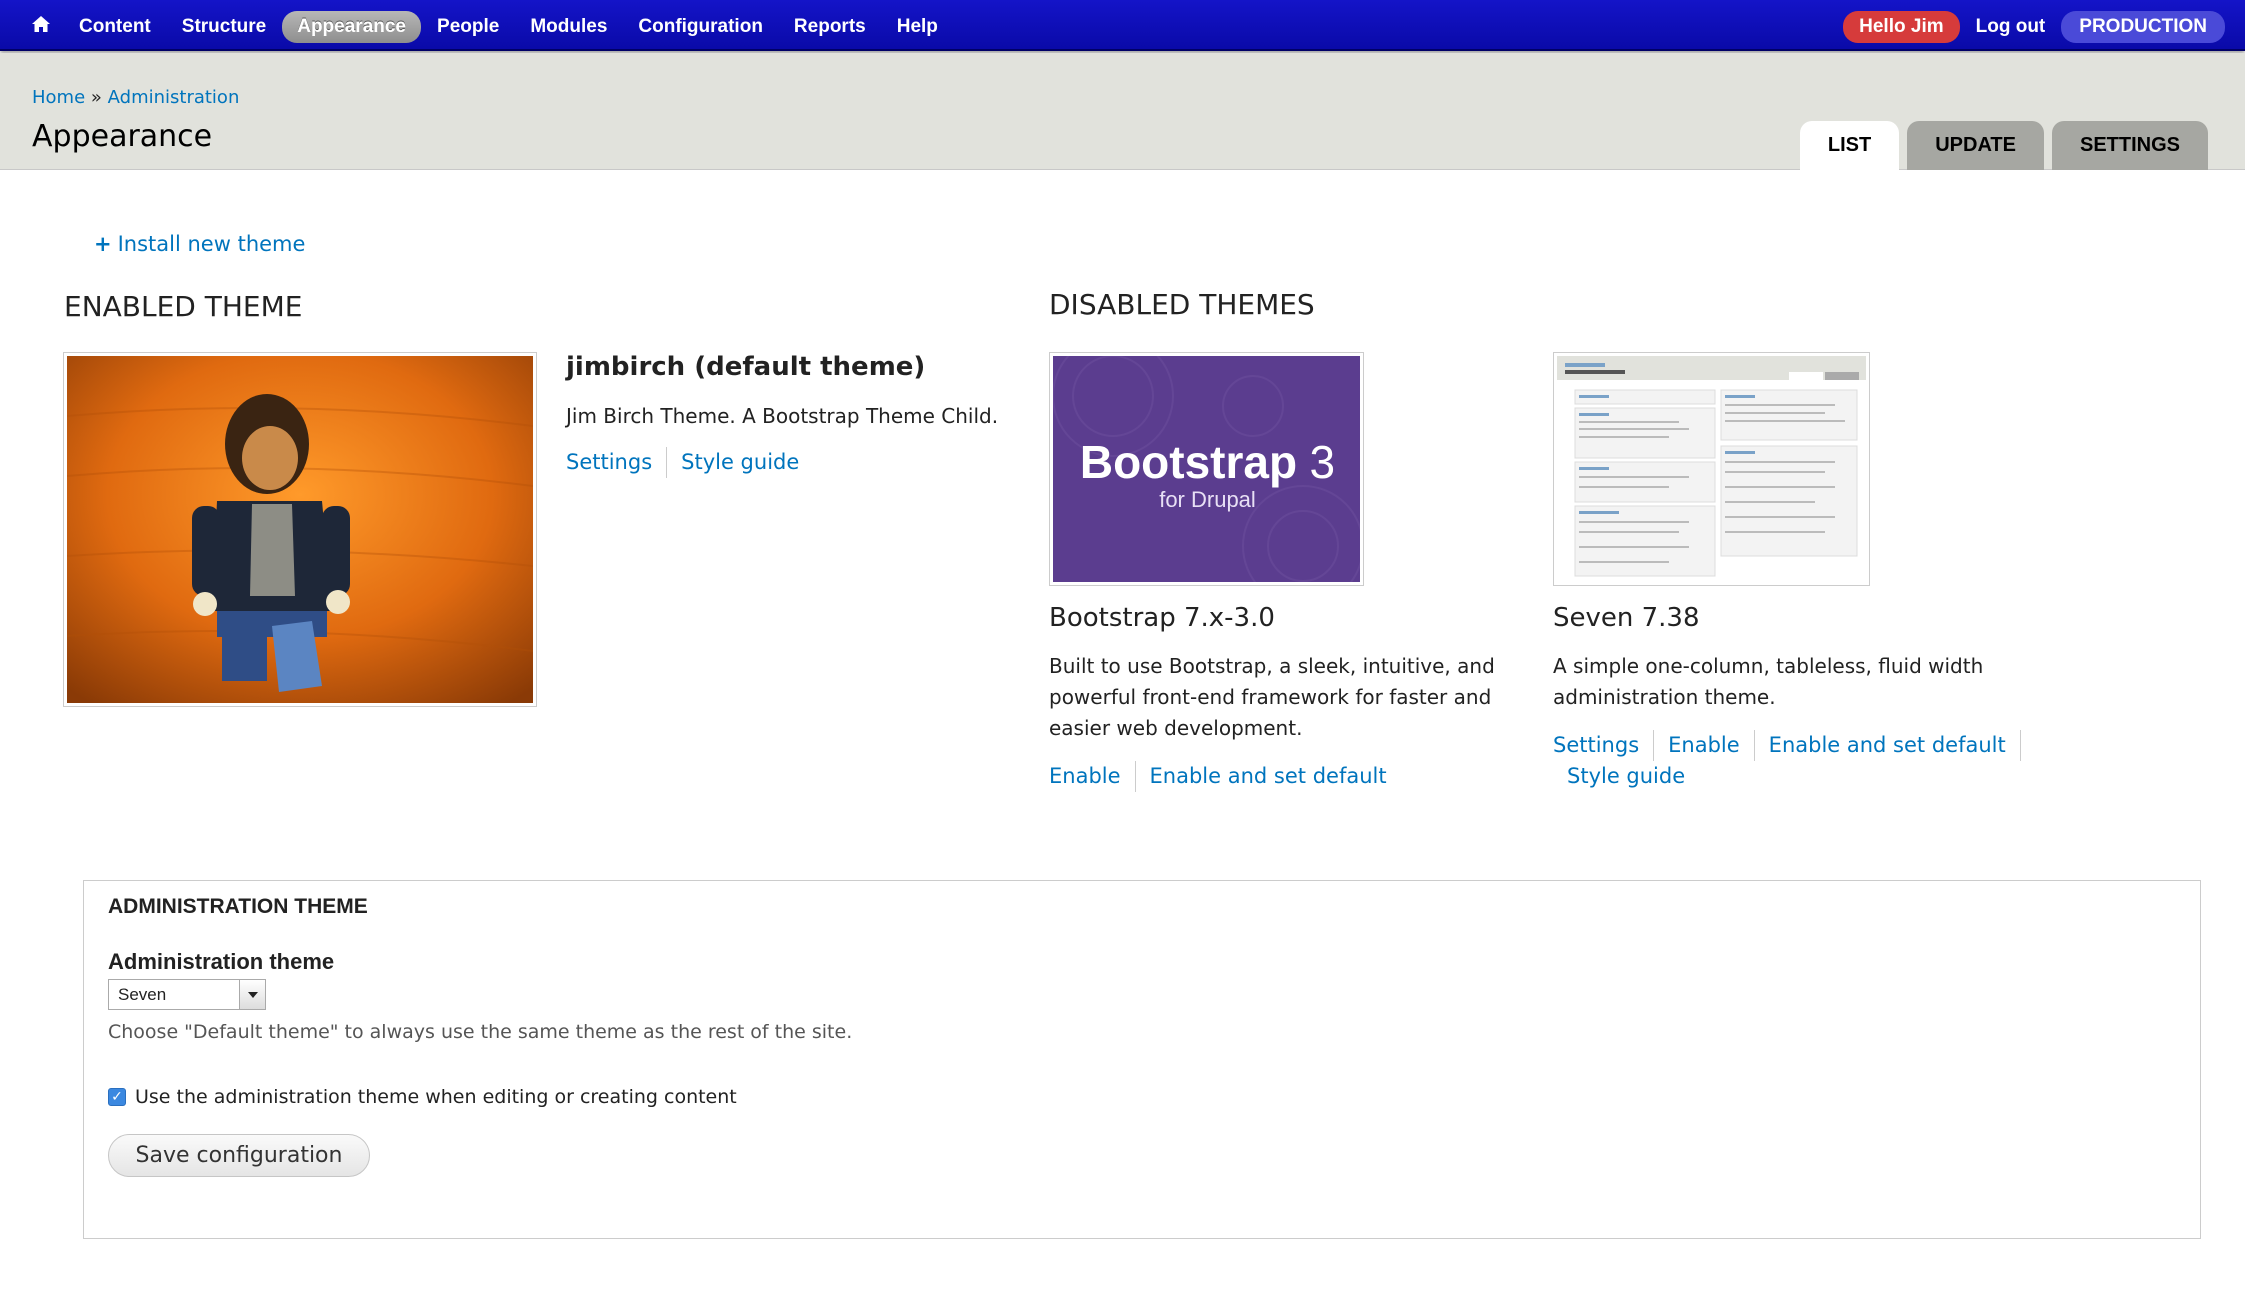  I want to click on bootstrap-theme-screenshot: Bootstrap 3 for Drupal, so click(1207, 471).